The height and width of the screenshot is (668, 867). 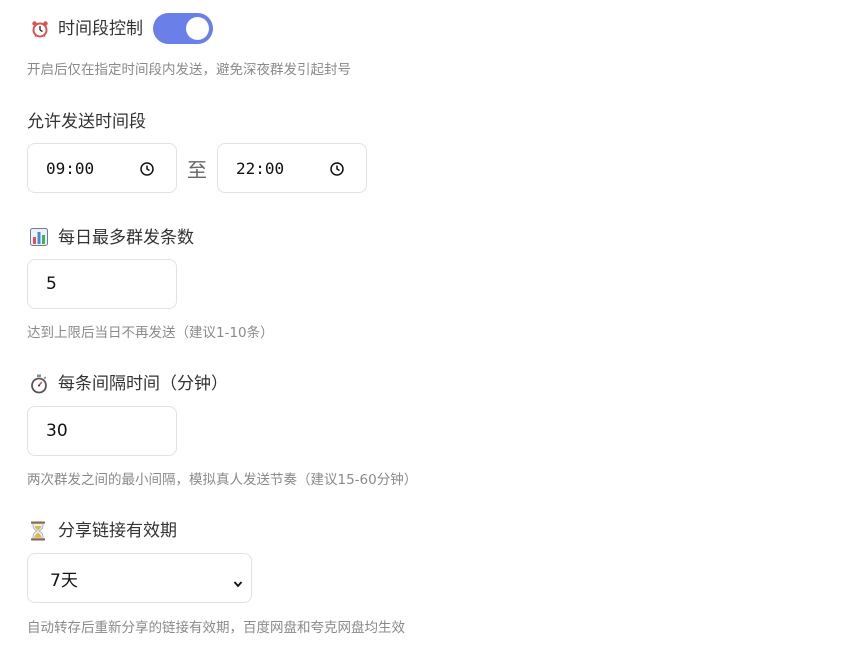 What do you see at coordinates (197, 28) in the screenshot?
I see `toggle-knob` at bounding box center [197, 28].